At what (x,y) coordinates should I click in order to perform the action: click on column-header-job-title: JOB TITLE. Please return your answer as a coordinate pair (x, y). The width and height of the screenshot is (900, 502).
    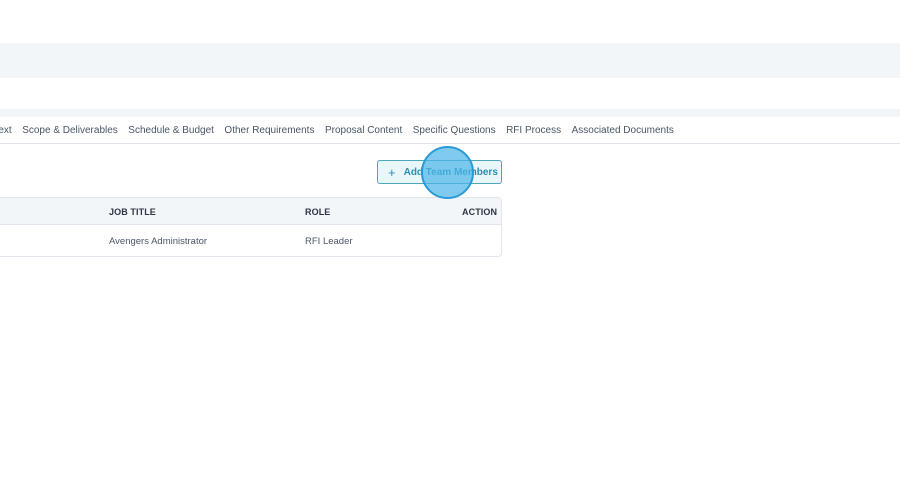
    Looking at the image, I should click on (132, 212).